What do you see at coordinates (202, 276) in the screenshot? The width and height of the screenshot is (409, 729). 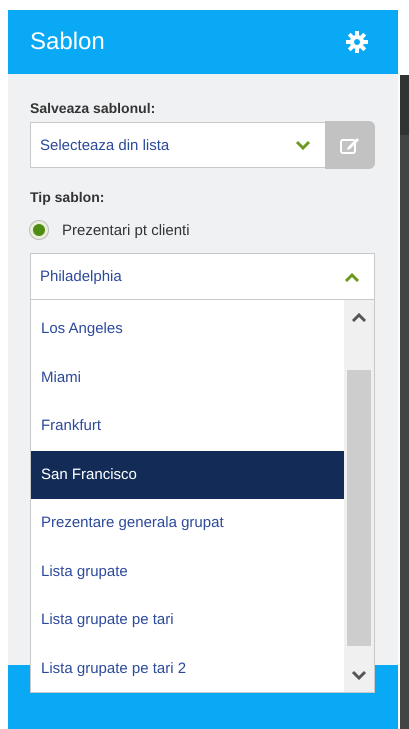 I see `dropdown-field: Philadelphia` at bounding box center [202, 276].